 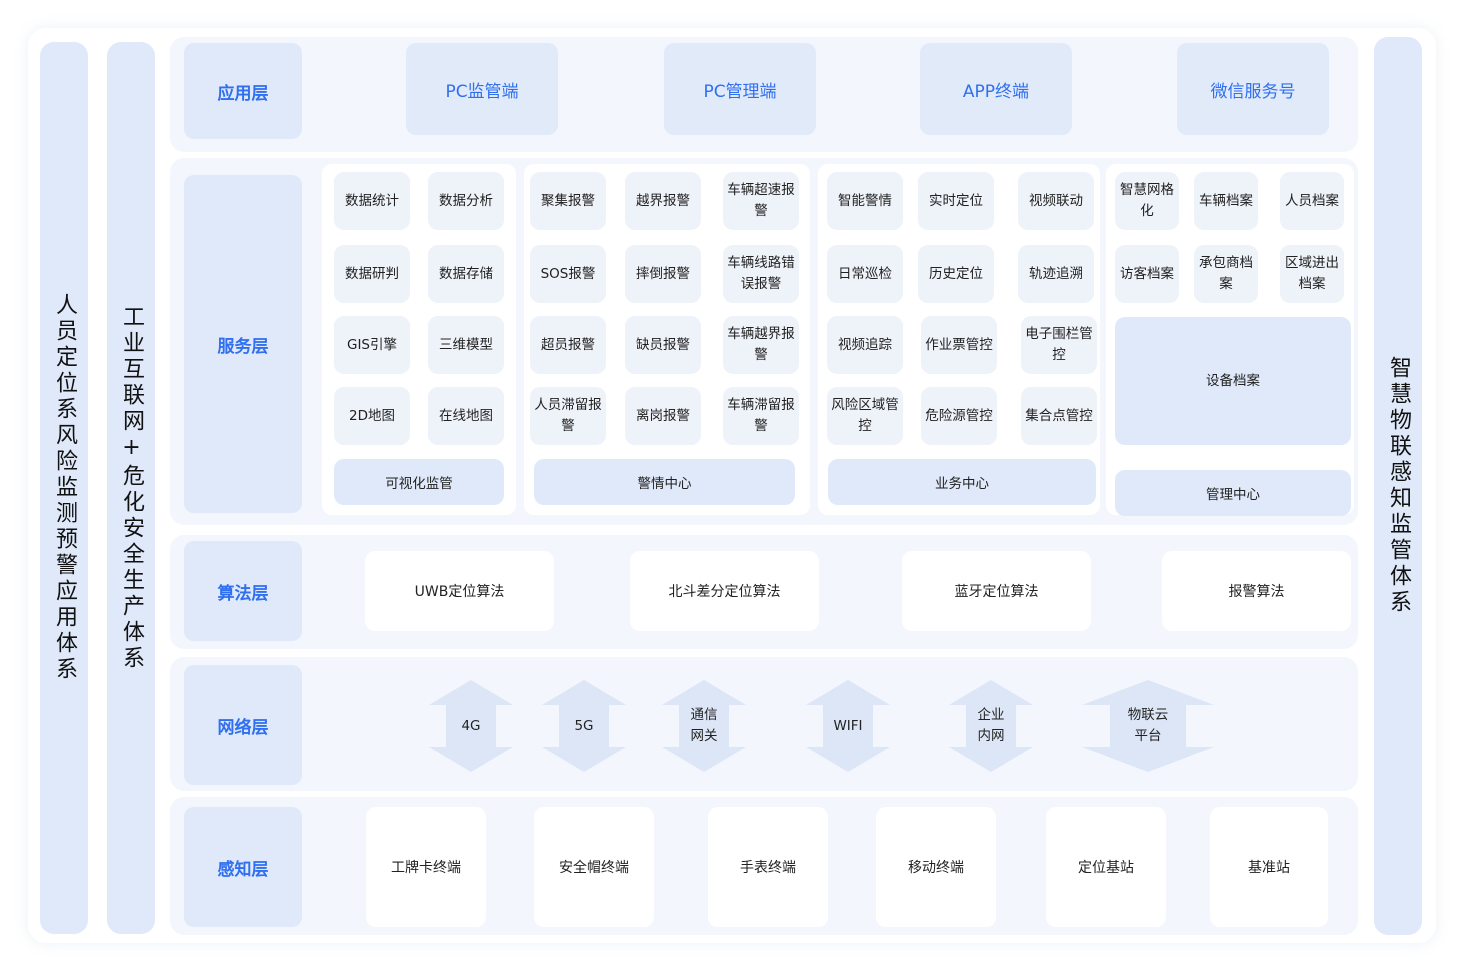 I want to click on service-item: 2D地图, so click(x=372, y=416).